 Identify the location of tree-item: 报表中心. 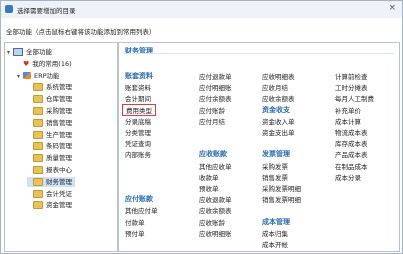
(51, 170).